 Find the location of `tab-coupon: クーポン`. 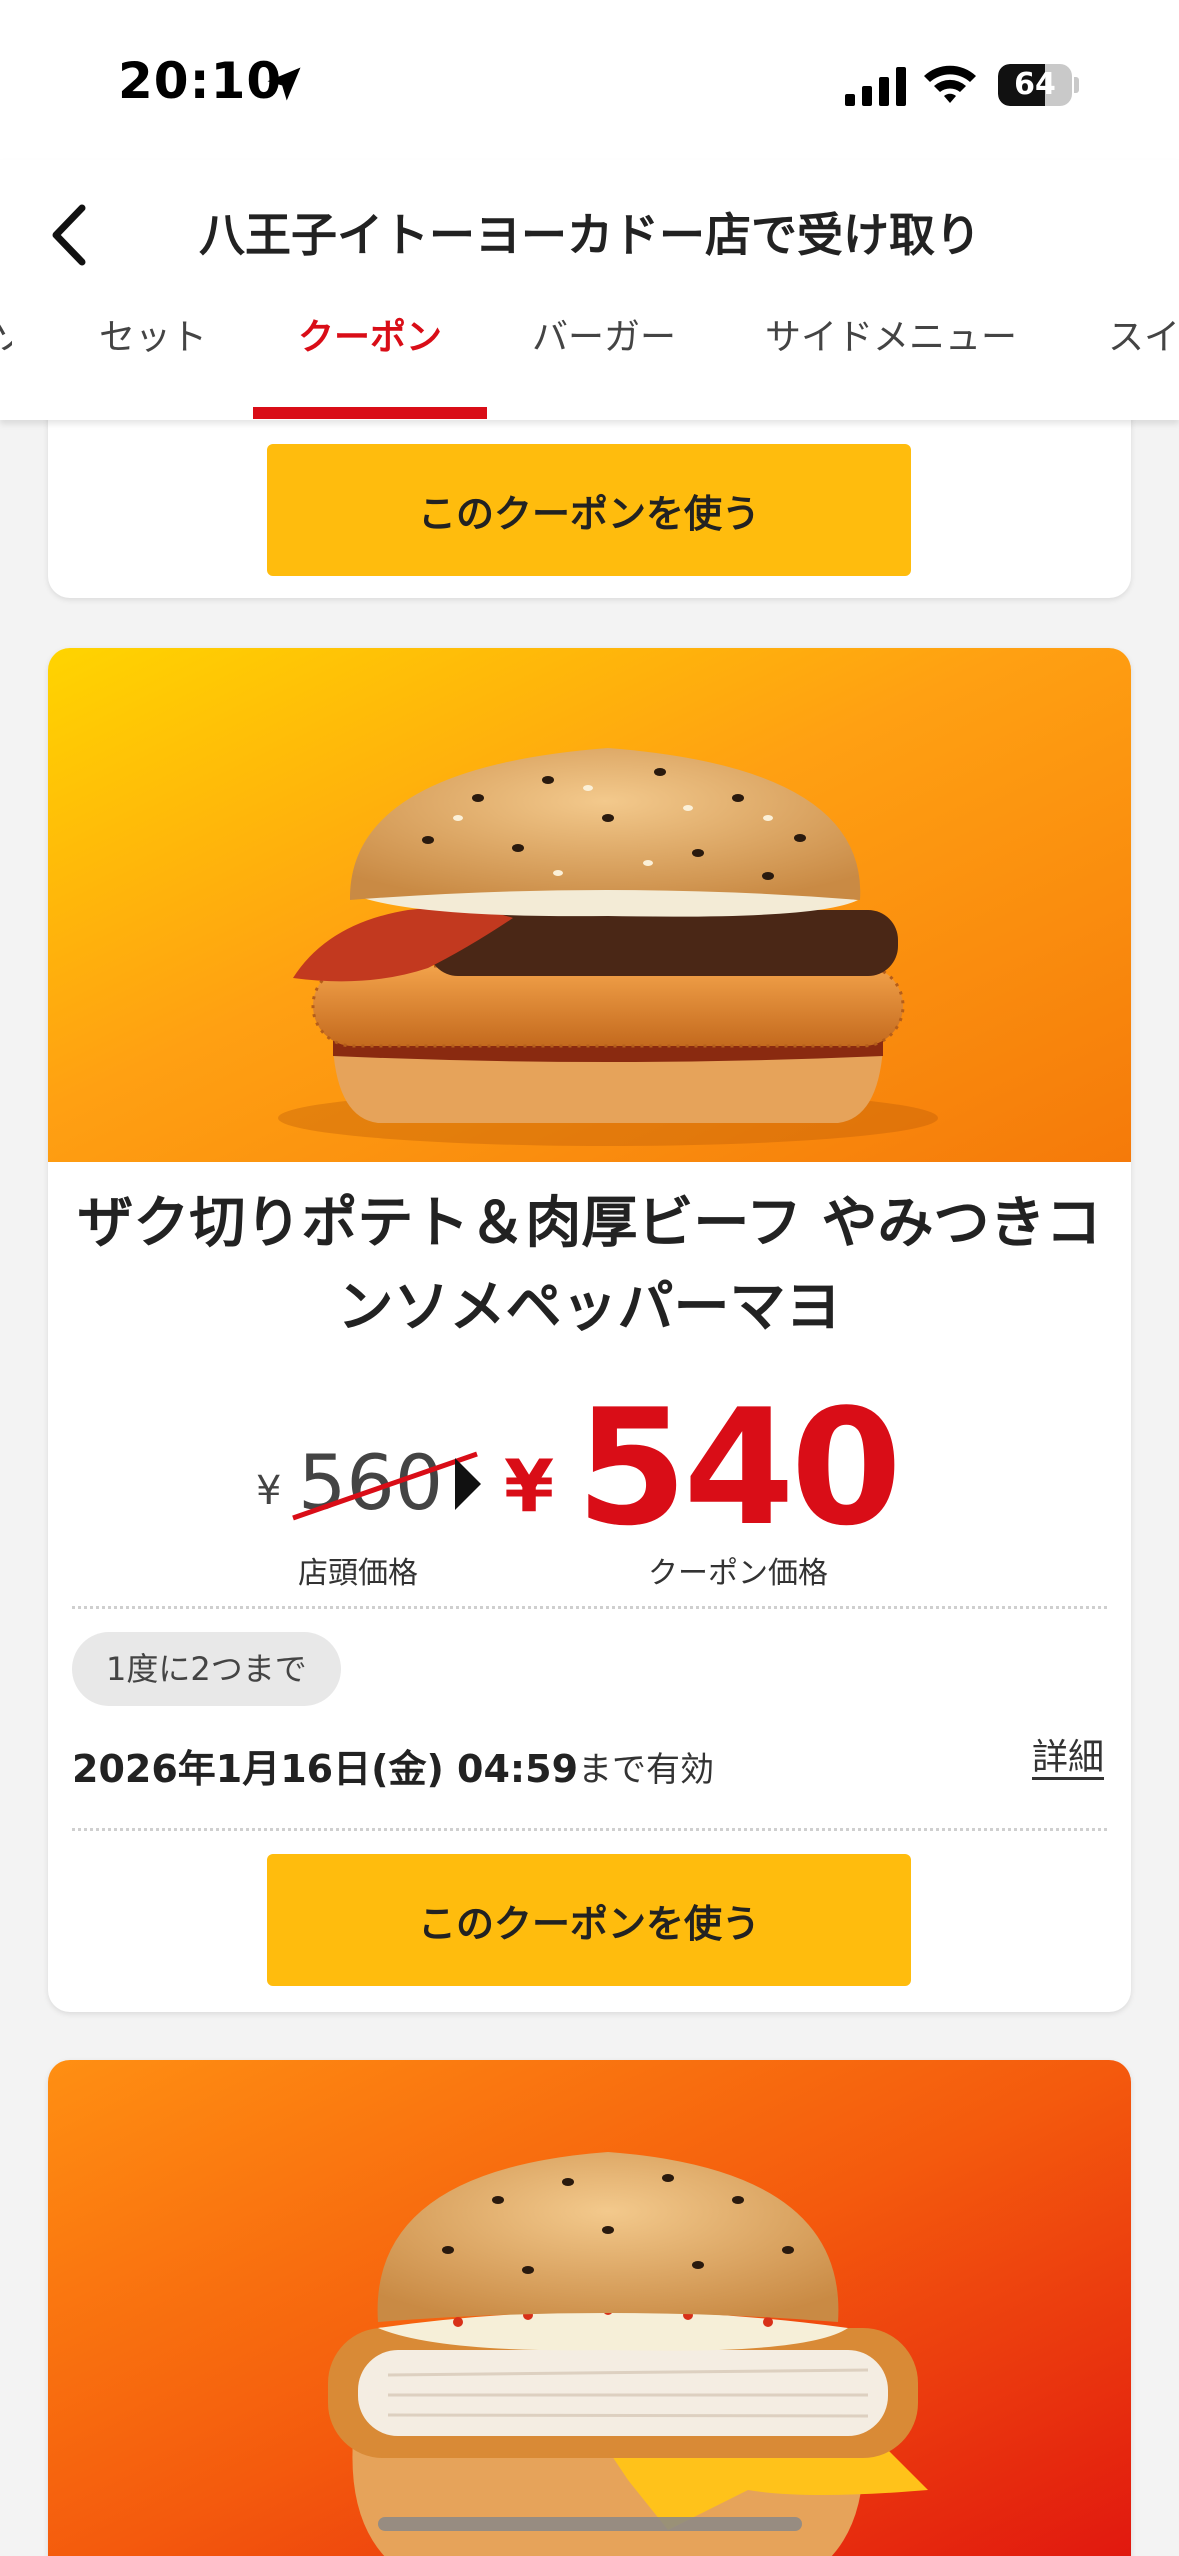

tab-coupon: クーポン is located at coordinates (370, 360).